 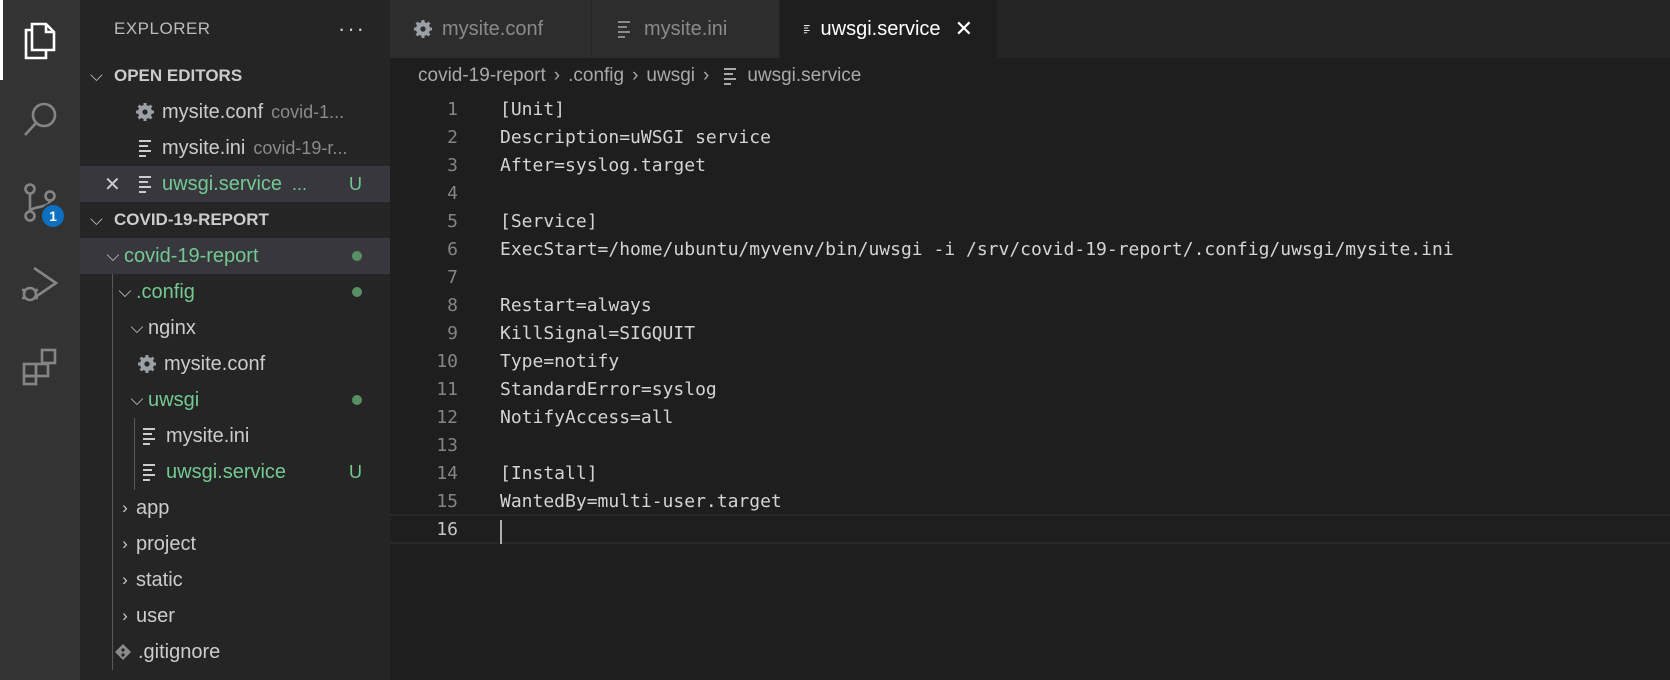 I want to click on tree-folder-config: ⌵ .config, so click(x=235, y=292).